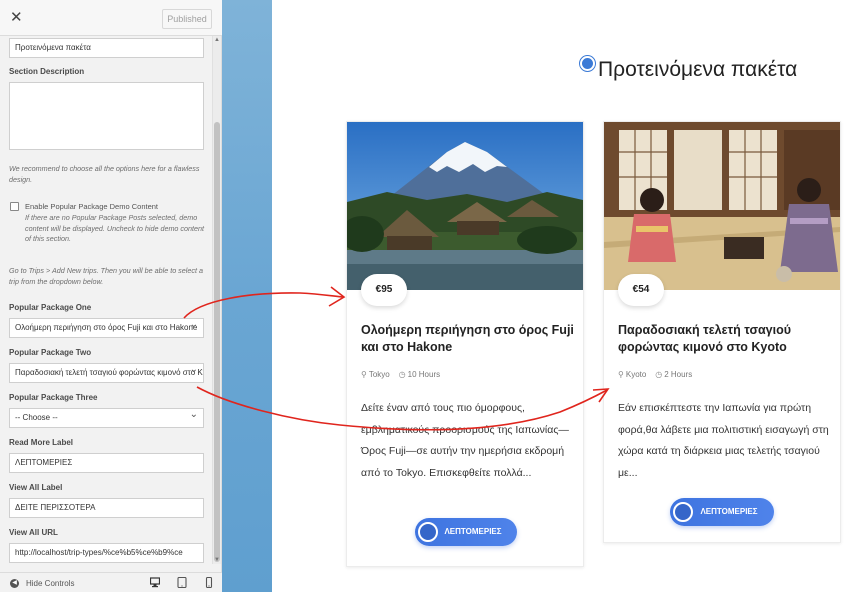  Describe the element at coordinates (92, 206) in the screenshot. I see `demo-content-label: Enable Popular Package Demo Content` at that location.